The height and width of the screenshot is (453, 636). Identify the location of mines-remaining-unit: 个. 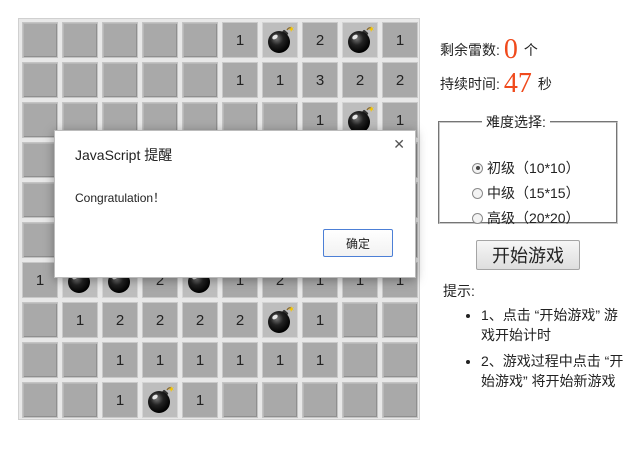
(530, 50).